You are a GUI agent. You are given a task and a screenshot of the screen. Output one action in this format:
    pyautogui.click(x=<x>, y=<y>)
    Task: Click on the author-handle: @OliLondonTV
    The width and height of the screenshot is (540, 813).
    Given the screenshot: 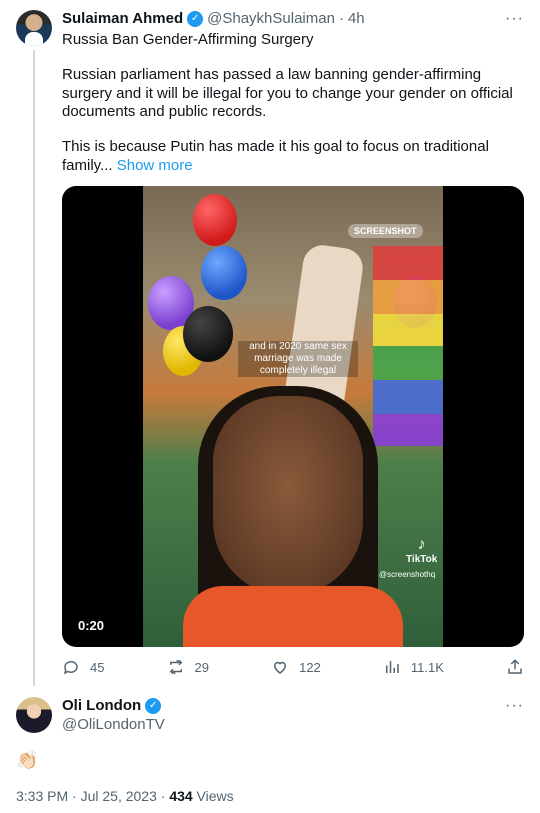 What is the action you would take?
    pyautogui.click(x=113, y=724)
    